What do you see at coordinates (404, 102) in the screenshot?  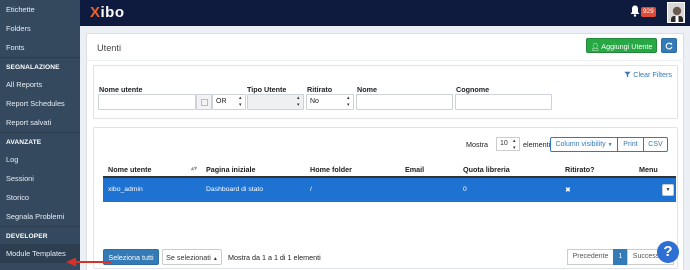 I see `firstname-filter-input` at bounding box center [404, 102].